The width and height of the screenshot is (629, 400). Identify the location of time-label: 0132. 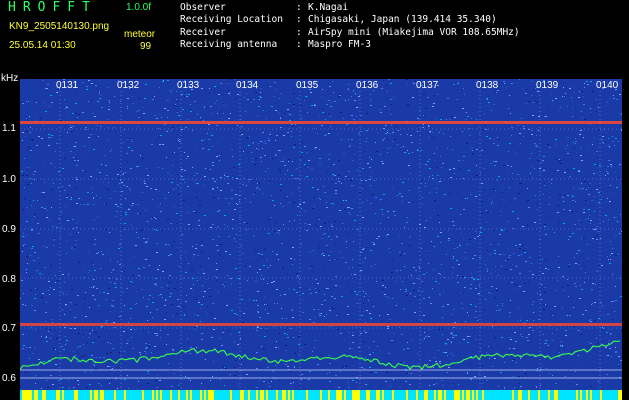
(128, 85).